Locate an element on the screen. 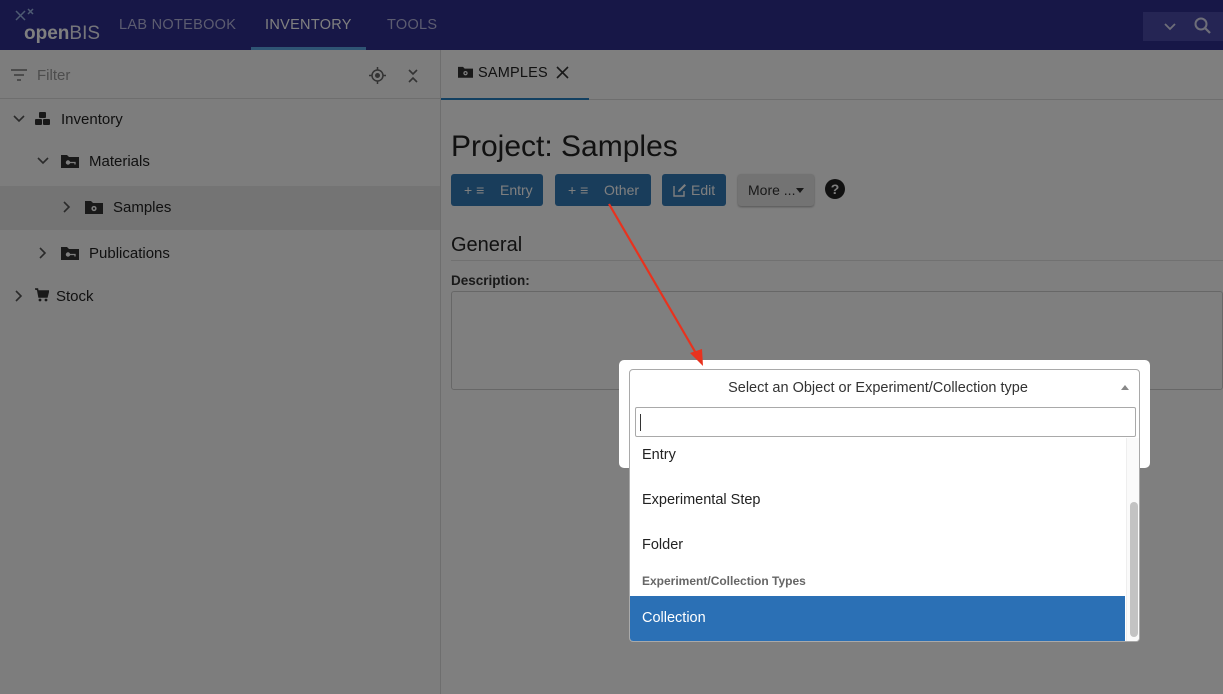  option-label: Entry is located at coordinates (659, 455).